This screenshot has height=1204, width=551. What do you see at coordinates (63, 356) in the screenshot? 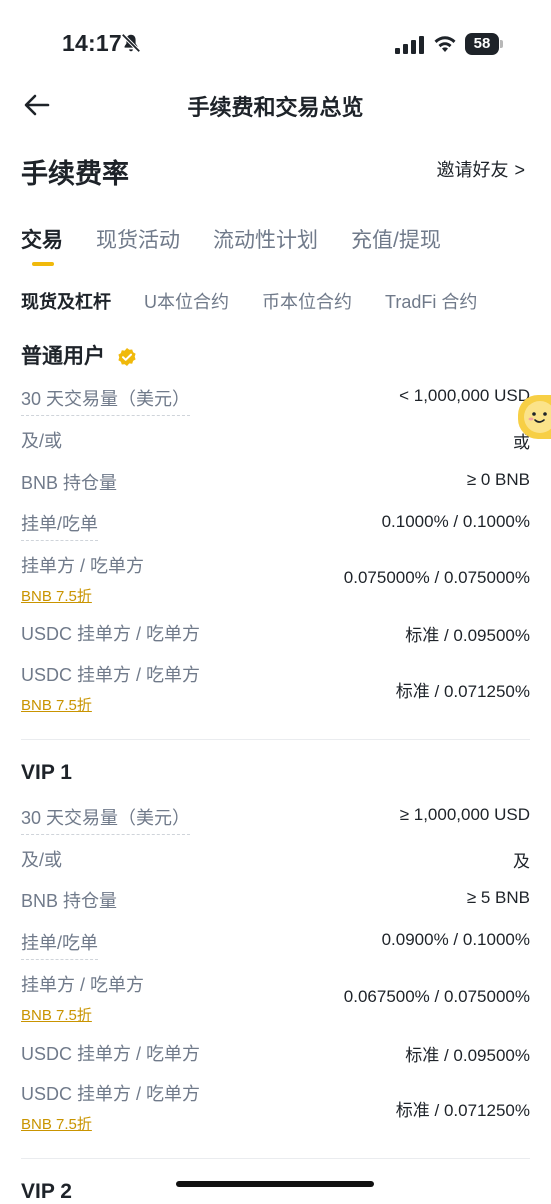
I see `tier-name: 普通用户` at bounding box center [63, 356].